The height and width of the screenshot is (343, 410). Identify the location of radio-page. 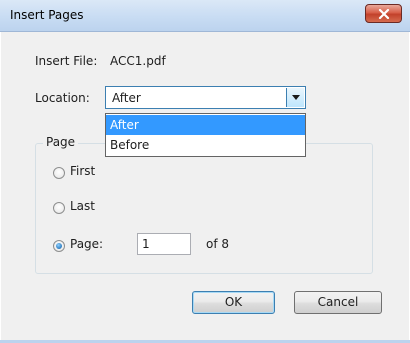
(59, 246).